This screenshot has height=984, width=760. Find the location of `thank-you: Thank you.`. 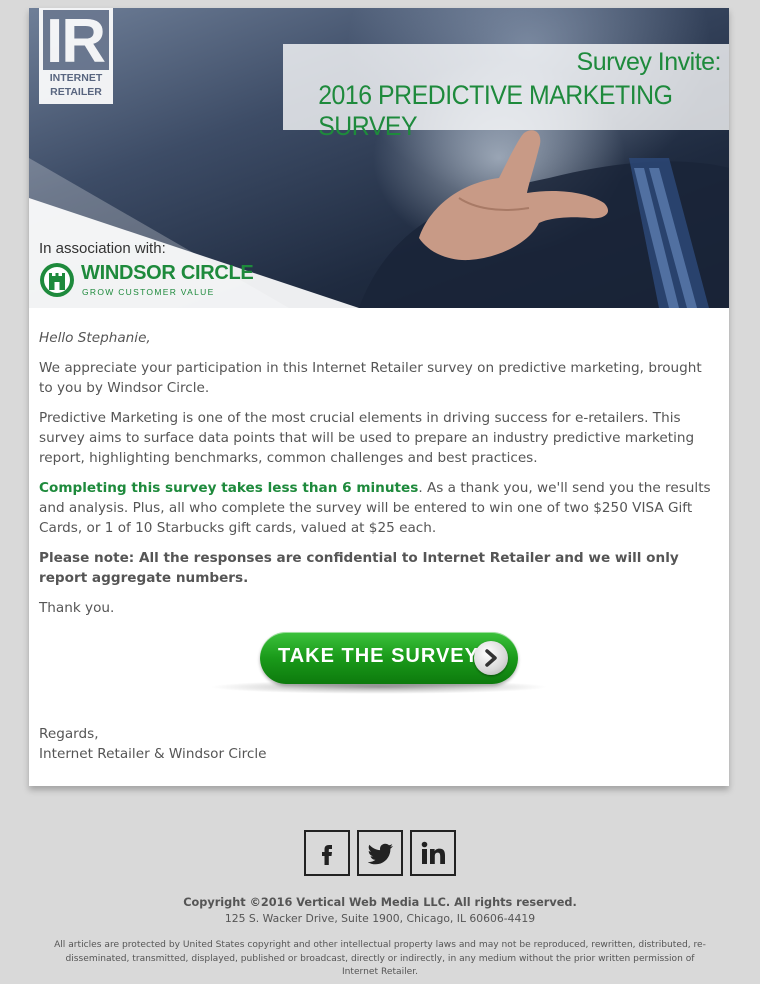

thank-you: Thank you. is located at coordinates (77, 608).